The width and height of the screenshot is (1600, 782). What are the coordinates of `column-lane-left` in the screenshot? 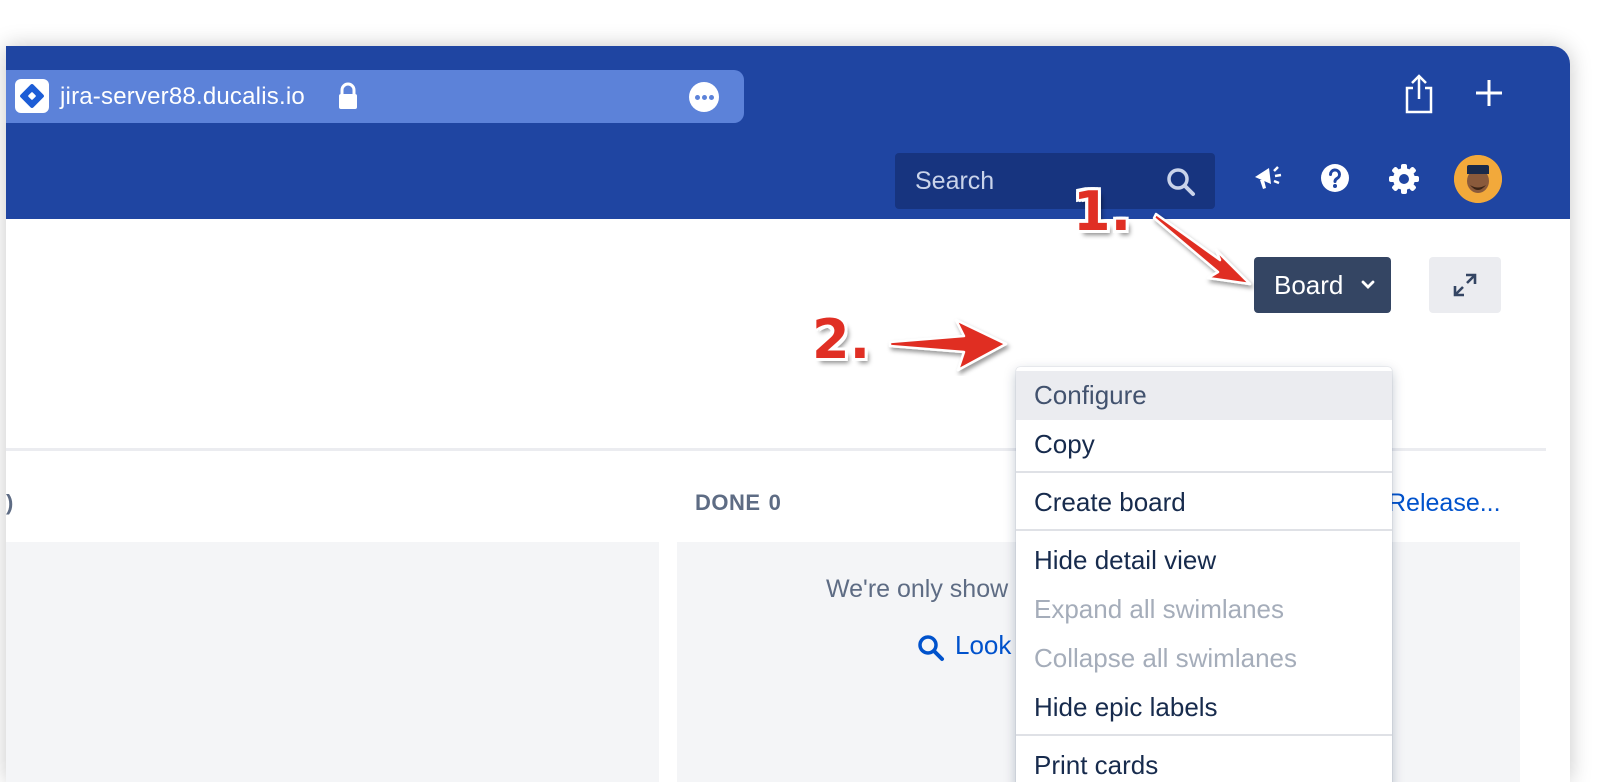 It's located at (332, 662).